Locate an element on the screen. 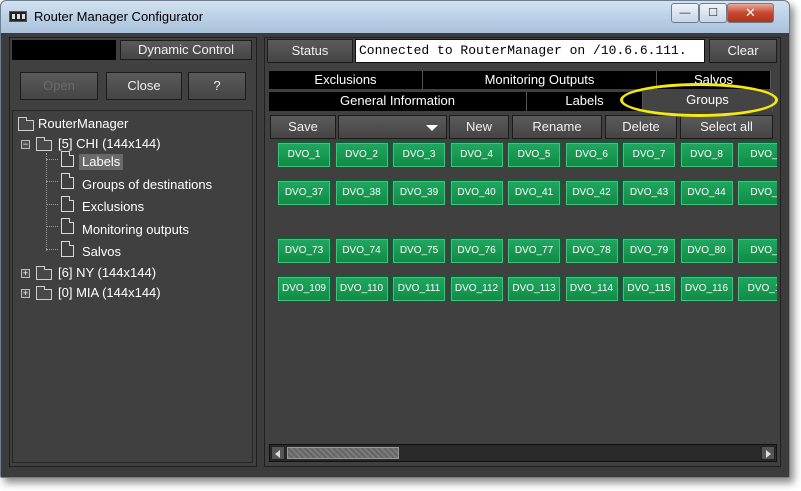 This screenshot has width=801, height=491. destination-button: DVO_74 is located at coordinates (361, 251).